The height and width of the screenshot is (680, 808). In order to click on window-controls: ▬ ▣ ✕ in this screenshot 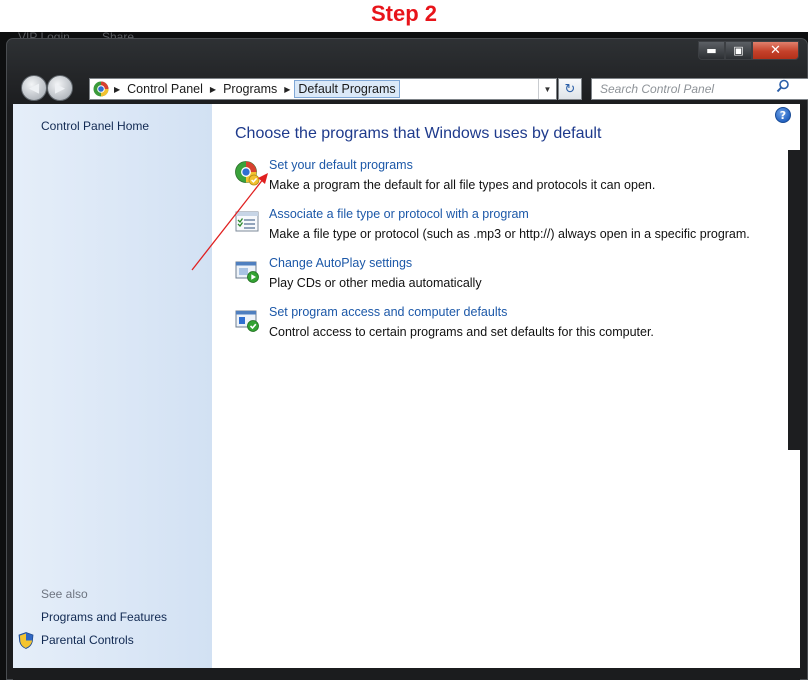, I will do `click(748, 50)`.